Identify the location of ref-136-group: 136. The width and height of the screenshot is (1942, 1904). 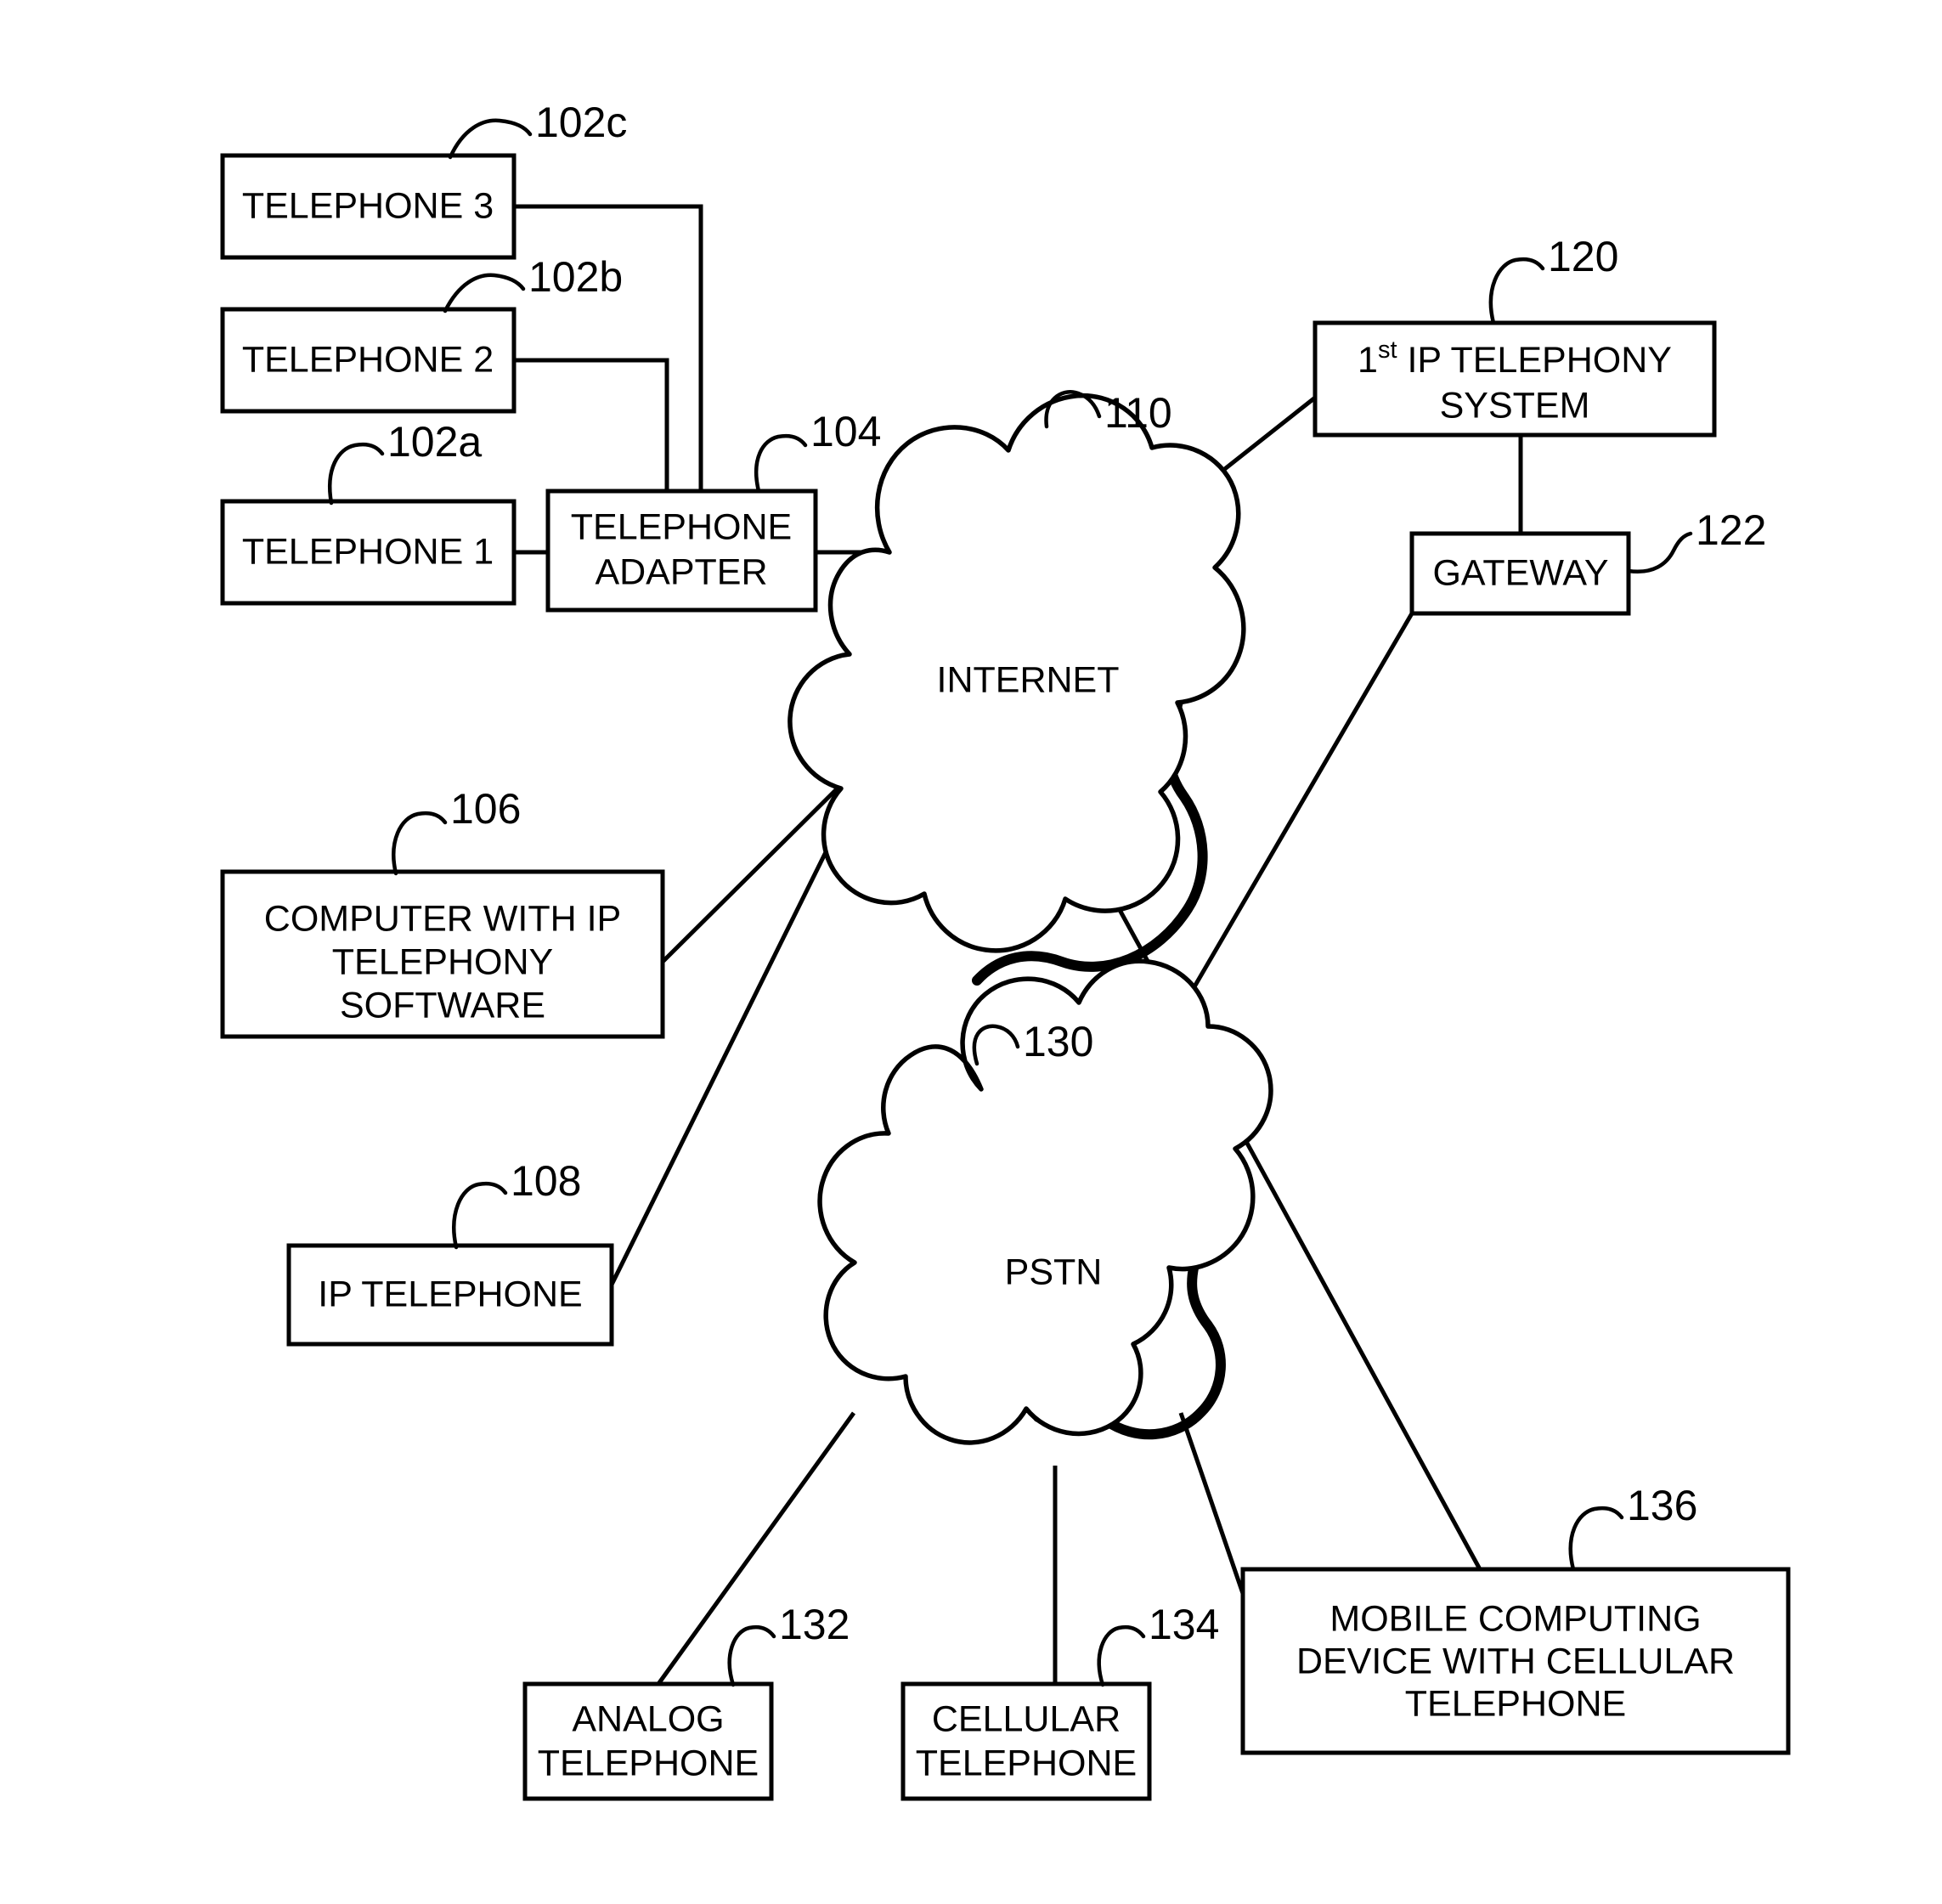
(1633, 1527).